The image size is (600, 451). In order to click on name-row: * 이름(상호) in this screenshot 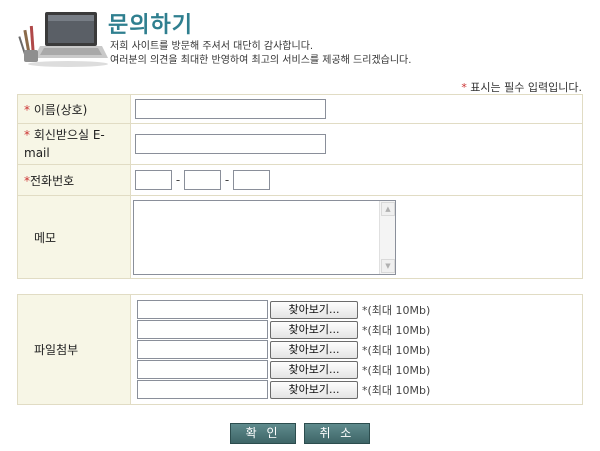, I will do `click(300, 109)`.